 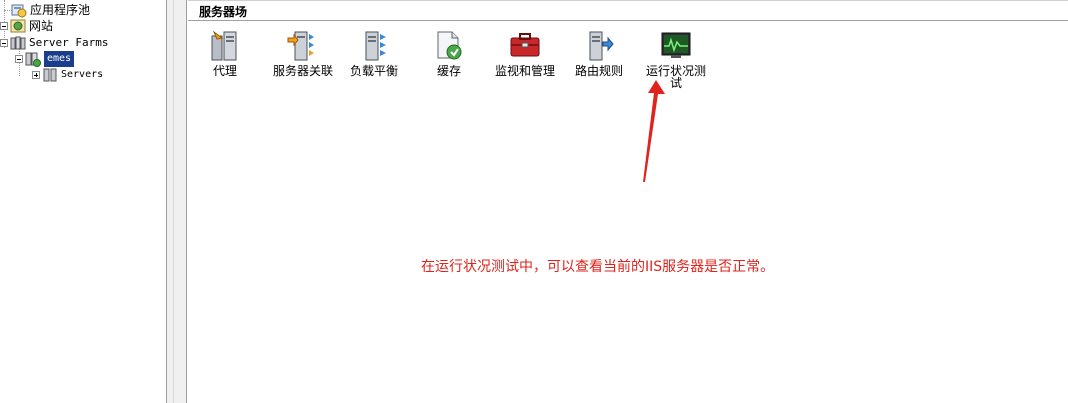 I want to click on tree-item-emes: emes, so click(x=45, y=59).